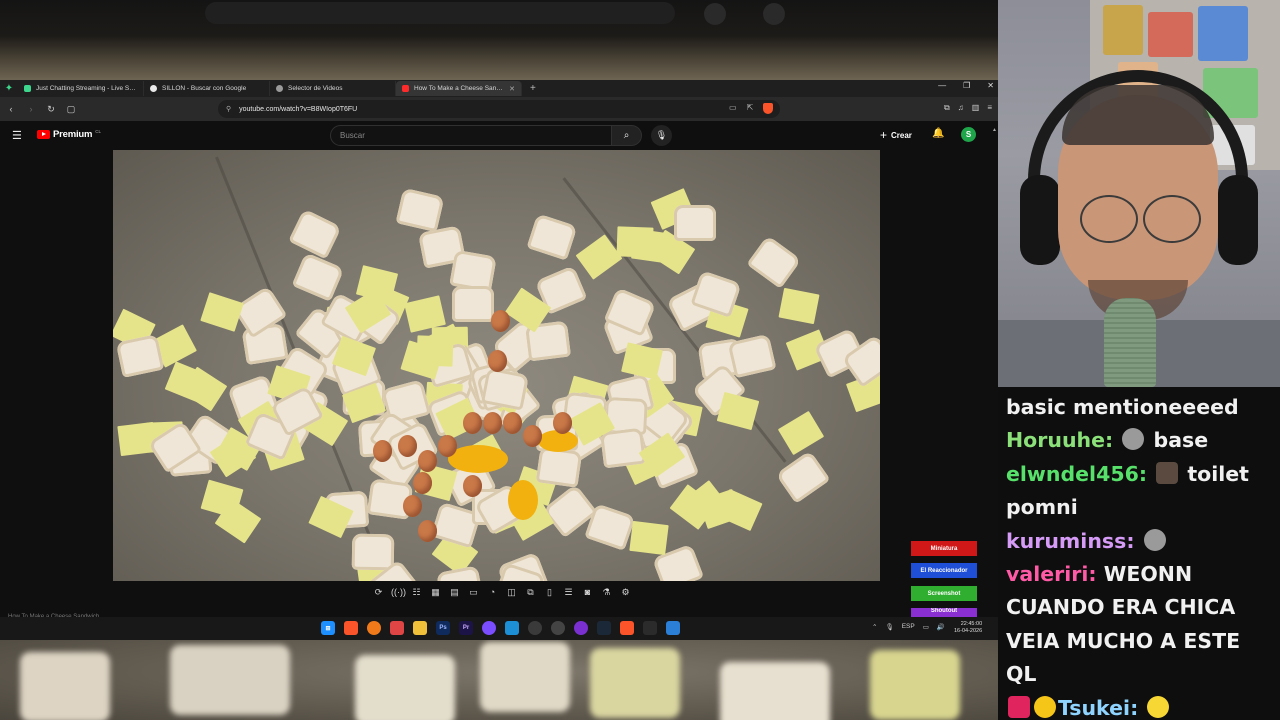 Image resolution: width=1280 pixels, height=720 pixels. I want to click on hamburger-menu-icon: ☰, so click(17, 135).